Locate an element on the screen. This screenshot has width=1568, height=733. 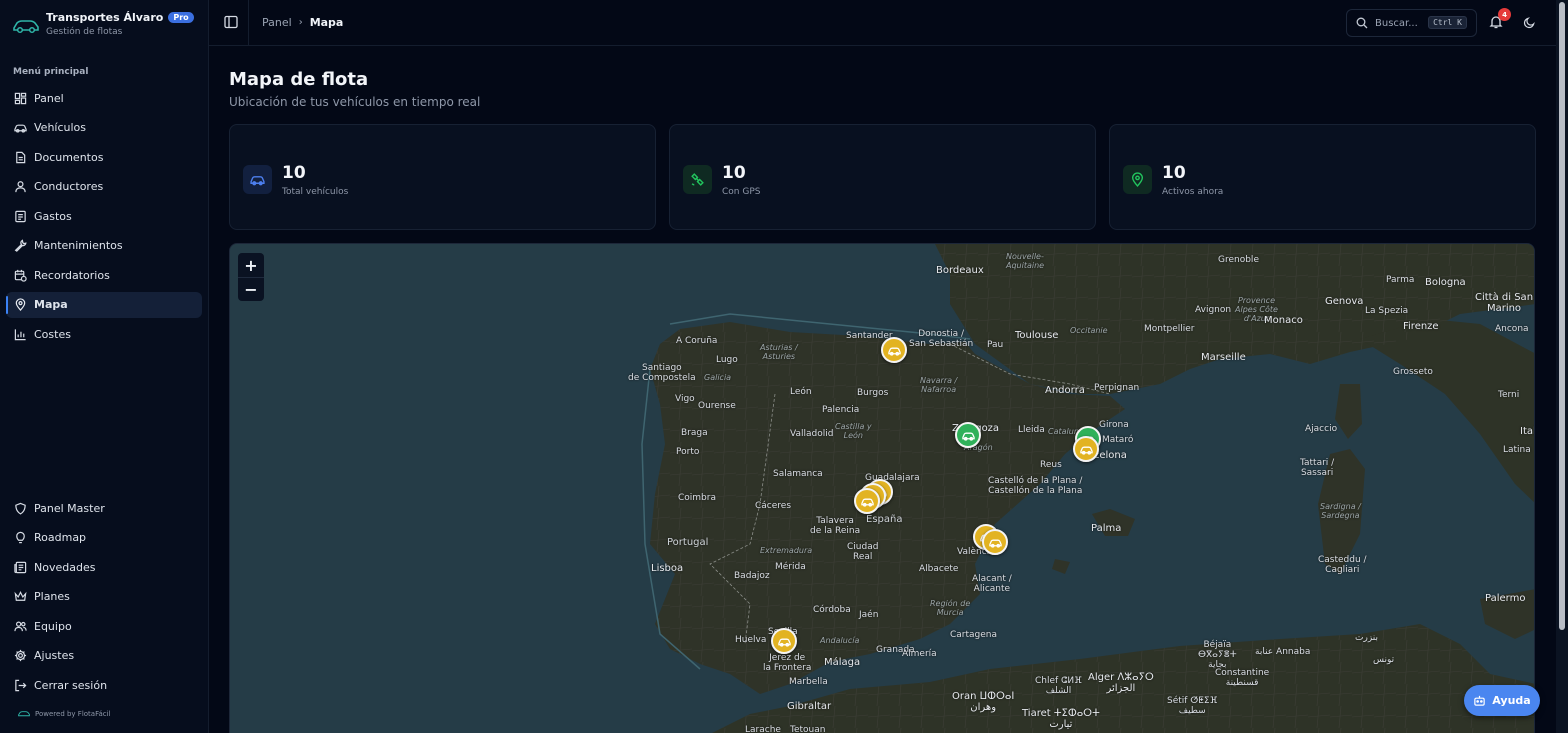
sidebar-item-cerrar-sesion: Cerrar sesión is located at coordinates (104, 685).